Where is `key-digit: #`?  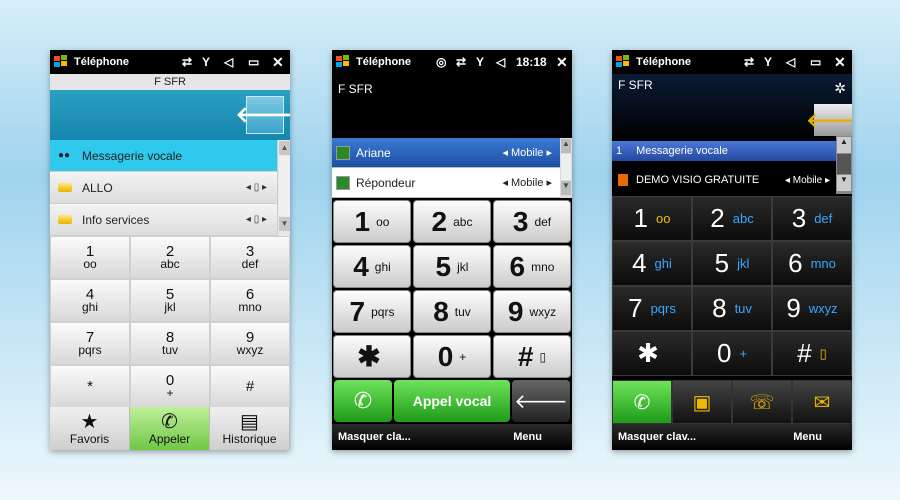 key-digit: # is located at coordinates (525, 356).